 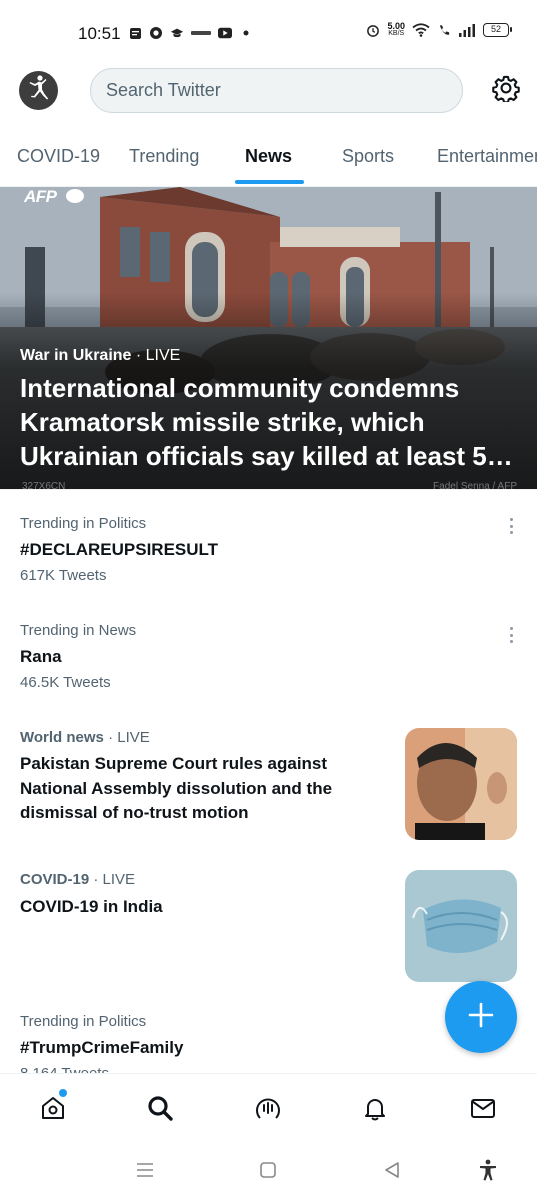 I want to click on search-icon, so click(x=160, y=1110).